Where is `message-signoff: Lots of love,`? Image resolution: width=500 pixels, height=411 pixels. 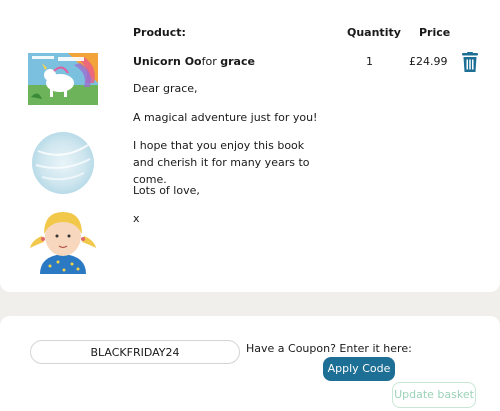
message-signoff: Lots of love, is located at coordinates (166, 190).